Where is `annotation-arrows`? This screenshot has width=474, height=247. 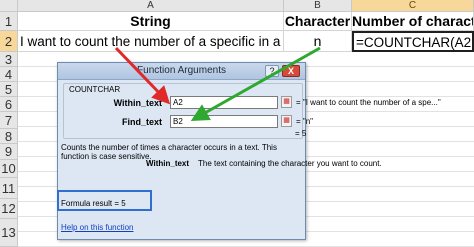
annotation-arrows is located at coordinates (217, 83).